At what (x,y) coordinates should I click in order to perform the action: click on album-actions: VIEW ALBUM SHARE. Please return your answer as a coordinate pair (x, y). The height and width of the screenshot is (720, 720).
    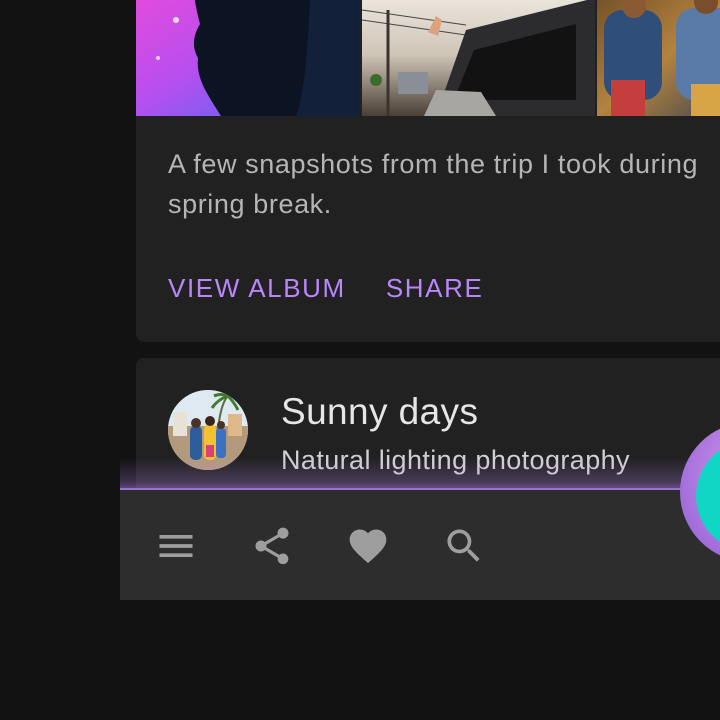
    Looking at the image, I should click on (325, 288).